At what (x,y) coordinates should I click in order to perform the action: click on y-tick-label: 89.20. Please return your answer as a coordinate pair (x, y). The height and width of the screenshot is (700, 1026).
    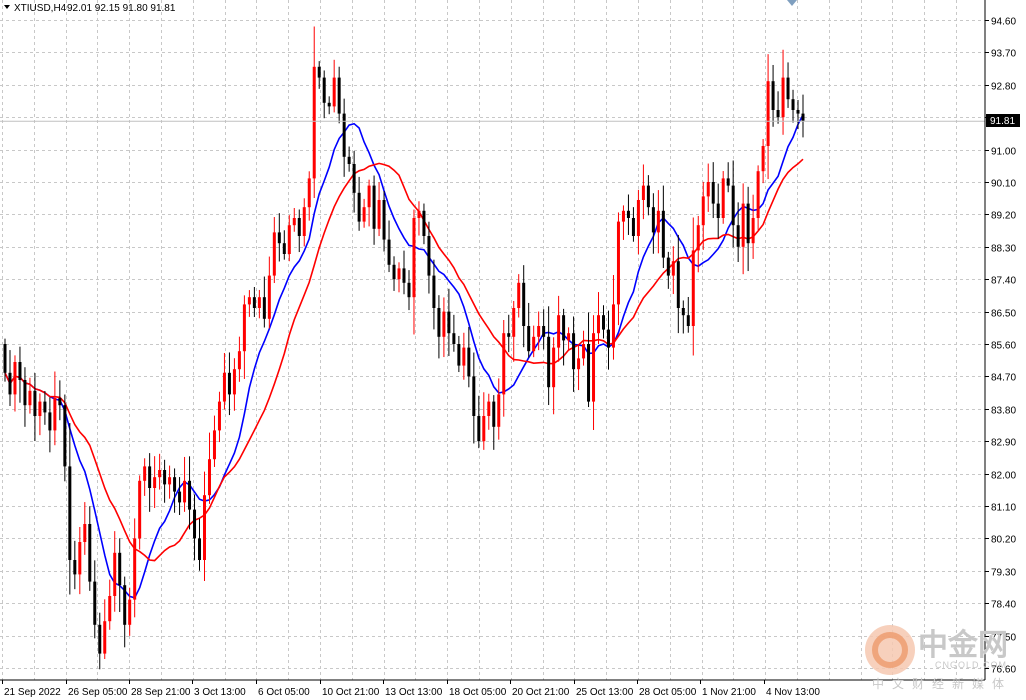
    Looking at the image, I should click on (1003, 216).